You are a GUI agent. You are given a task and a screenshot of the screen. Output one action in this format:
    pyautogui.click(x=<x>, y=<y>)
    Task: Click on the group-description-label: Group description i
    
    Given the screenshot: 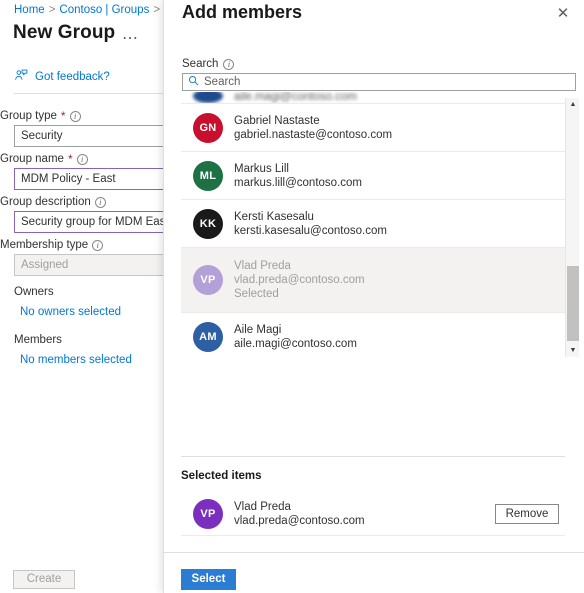 What is the action you would take?
    pyautogui.click(x=53, y=202)
    